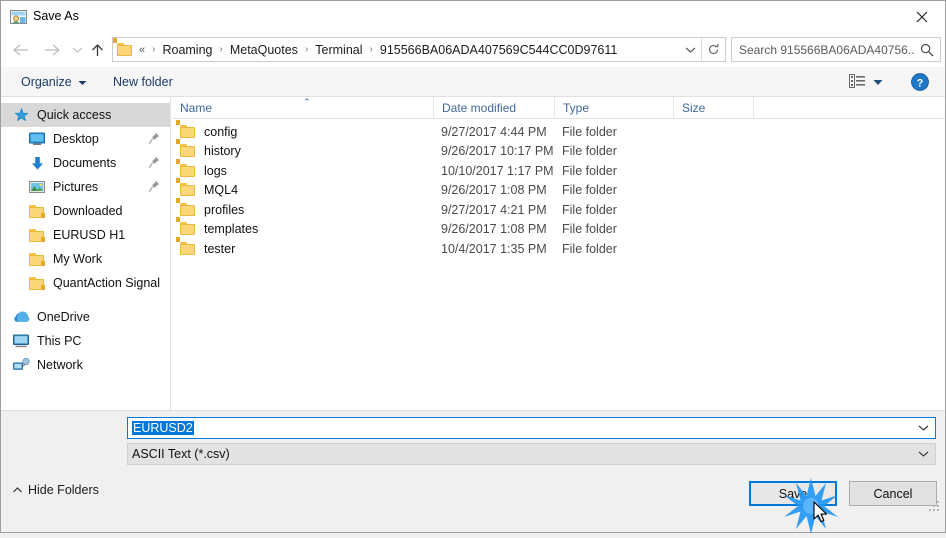 The width and height of the screenshot is (946, 538). I want to click on refresh-icon, so click(713, 49).